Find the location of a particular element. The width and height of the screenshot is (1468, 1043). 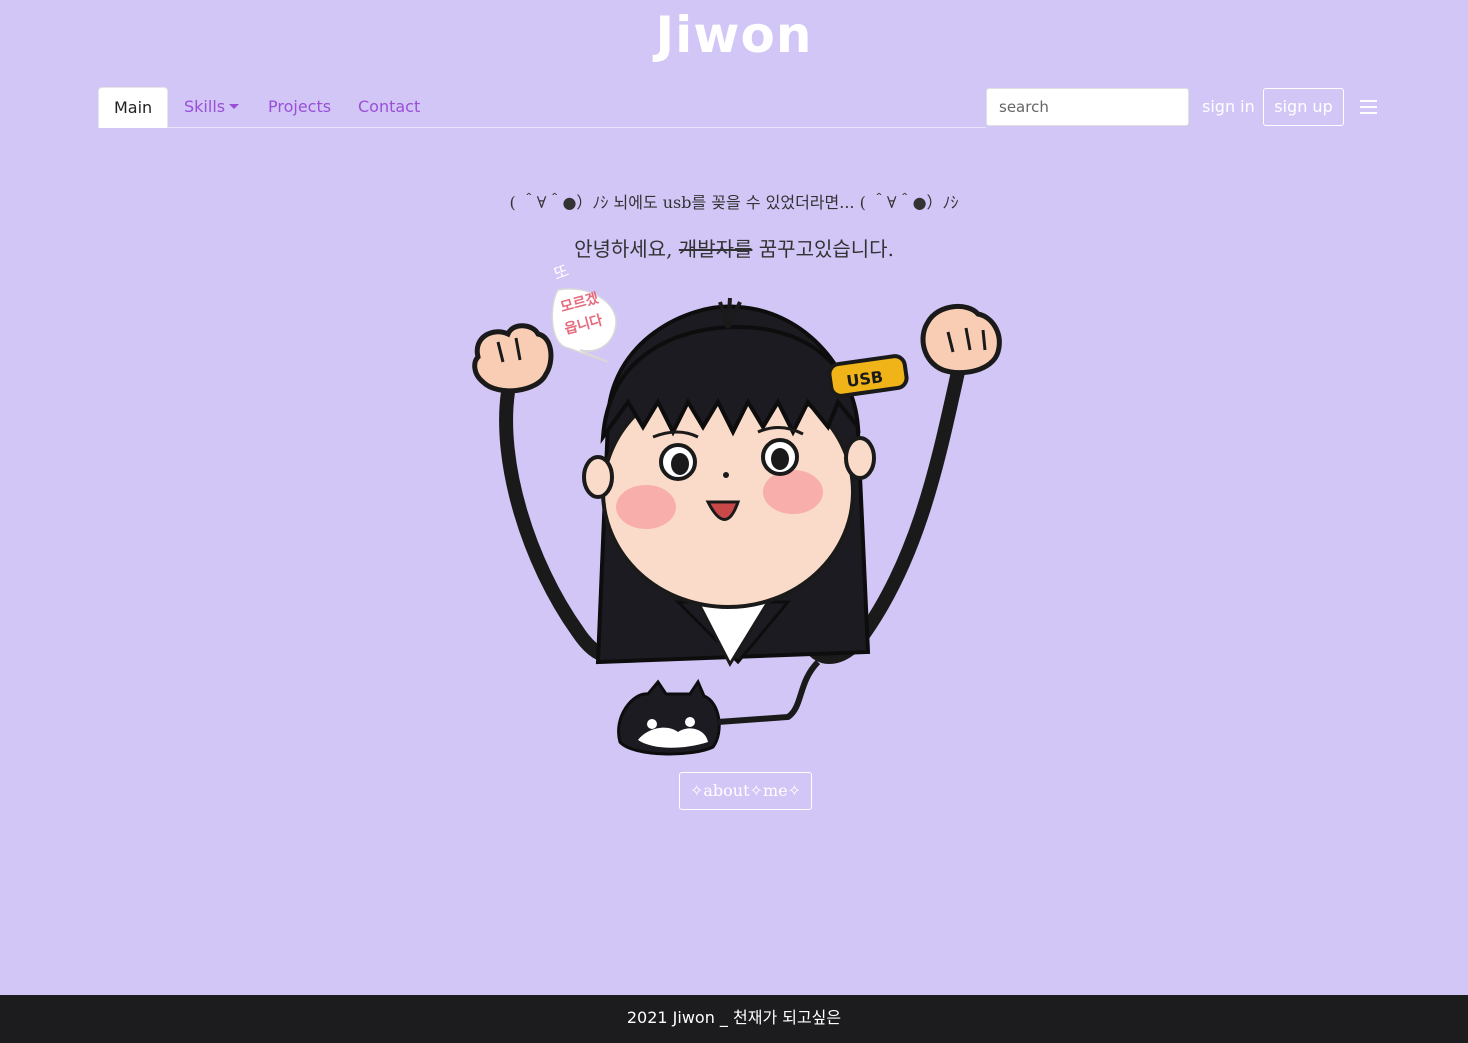

tab-skills-dropdown: Skills is located at coordinates (212, 107).